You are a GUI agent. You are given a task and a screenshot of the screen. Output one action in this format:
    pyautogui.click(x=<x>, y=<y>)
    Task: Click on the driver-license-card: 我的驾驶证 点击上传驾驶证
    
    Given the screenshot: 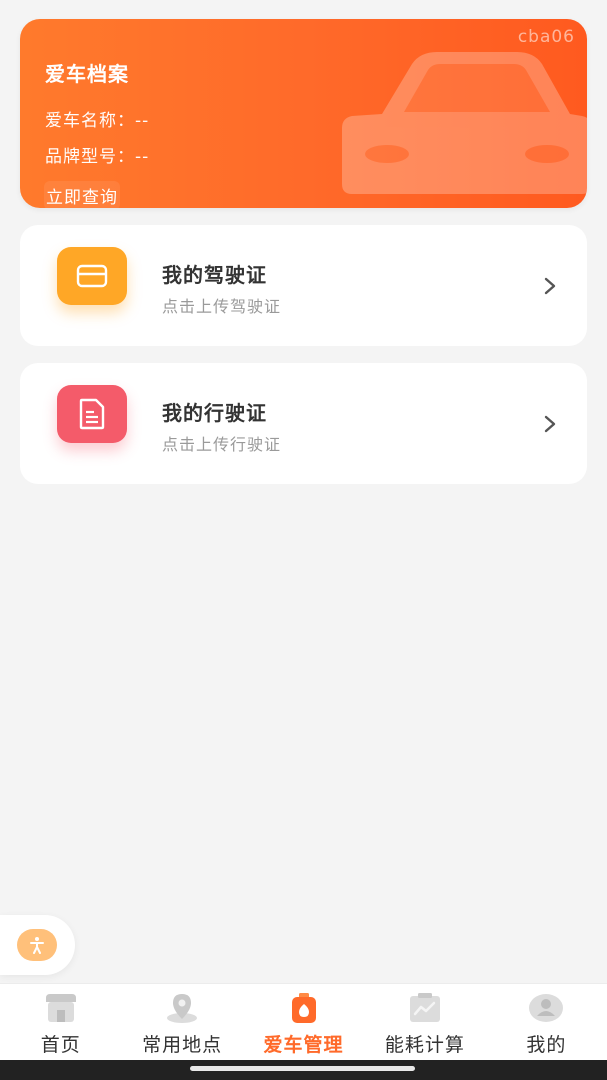 What is the action you would take?
    pyautogui.click(x=303, y=285)
    